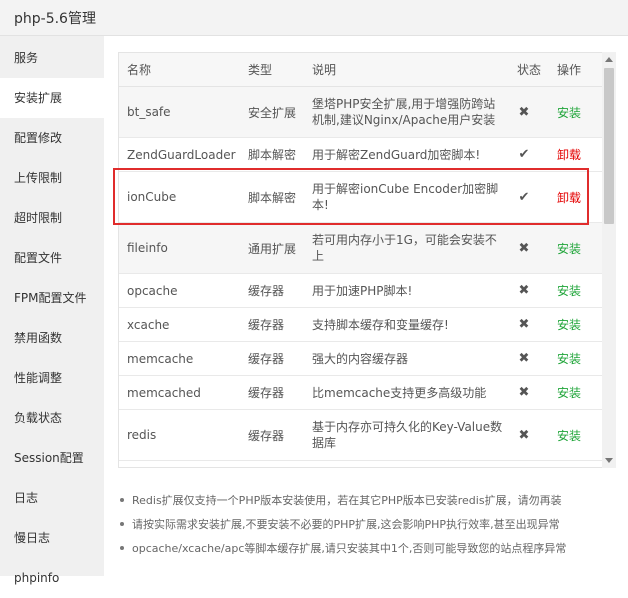 The height and width of the screenshot is (598, 628). Describe the element at coordinates (360, 70) in the screenshot. I see `table-header: 名称 类型 说明 状态 操作` at that location.